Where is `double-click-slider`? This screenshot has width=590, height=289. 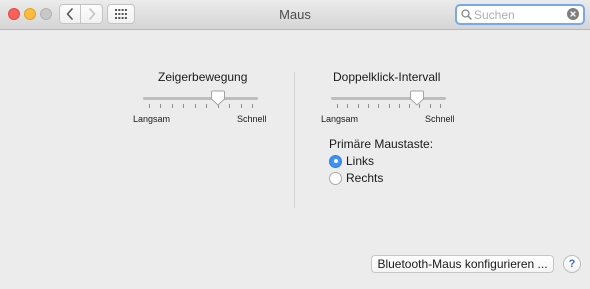 double-click-slider is located at coordinates (388, 100).